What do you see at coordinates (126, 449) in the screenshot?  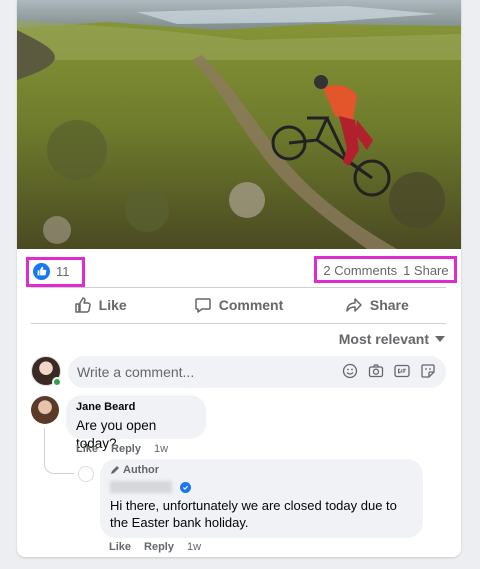 I see `comment-reply-link: Reply` at bounding box center [126, 449].